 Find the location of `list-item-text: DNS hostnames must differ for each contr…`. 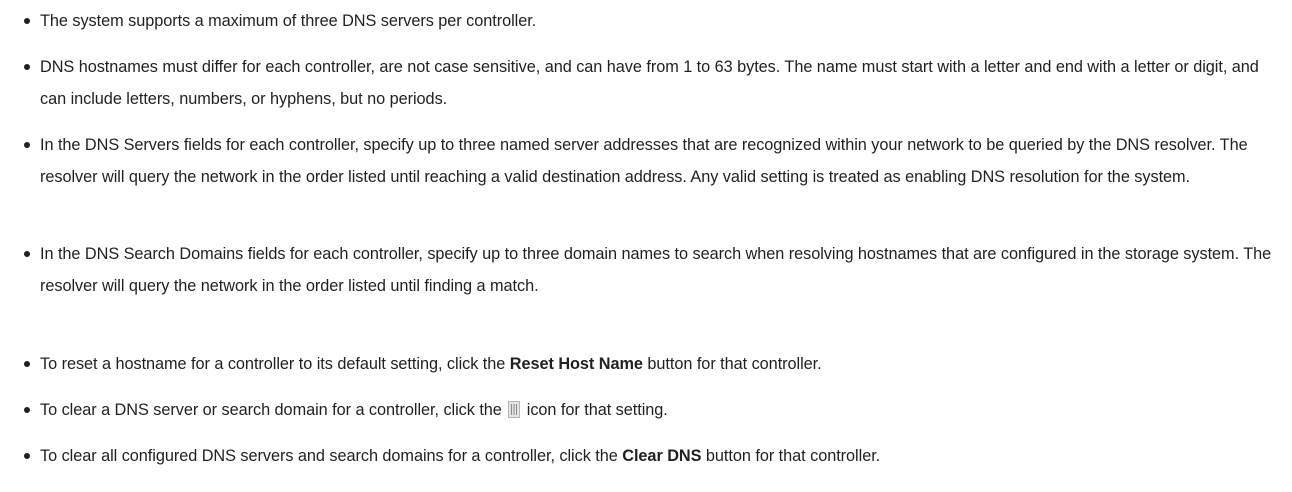

list-item-text: DNS hostnames must differ for each contr… is located at coordinates (649, 83).